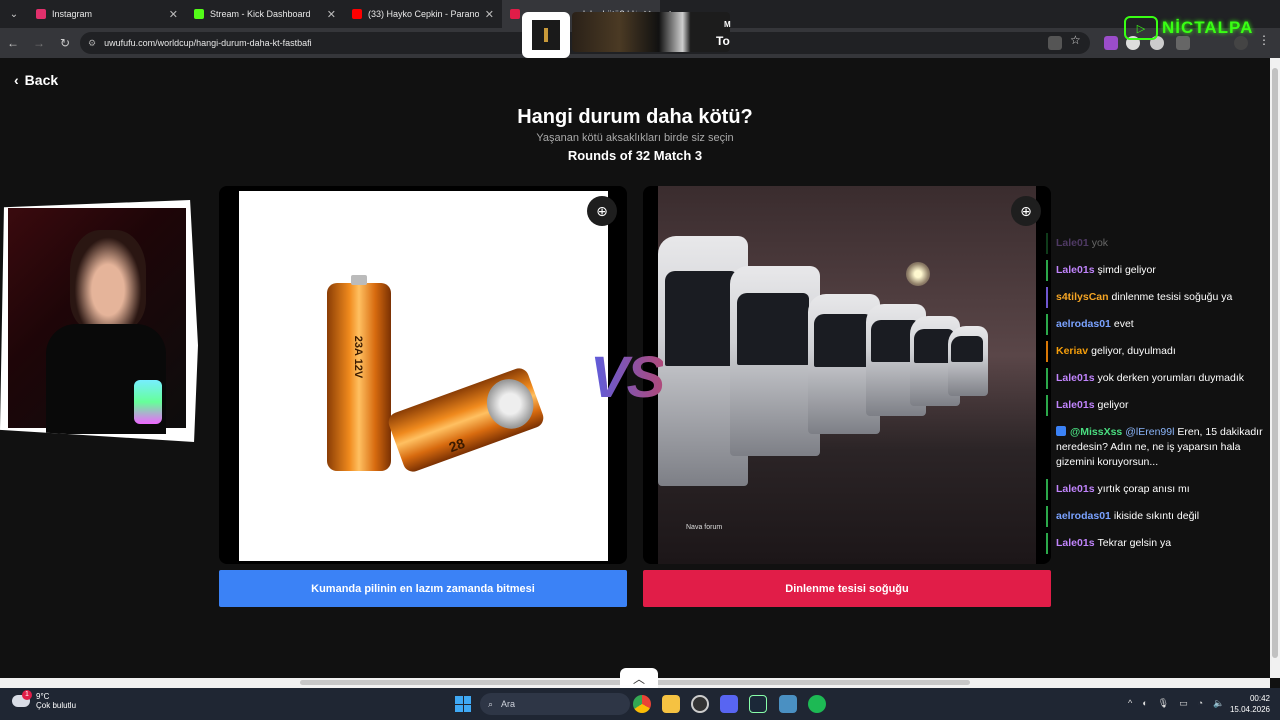 The image size is (1280, 720). What do you see at coordinates (1163, 703) in the screenshot?
I see `microphone-icon: 🎙` at bounding box center [1163, 703].